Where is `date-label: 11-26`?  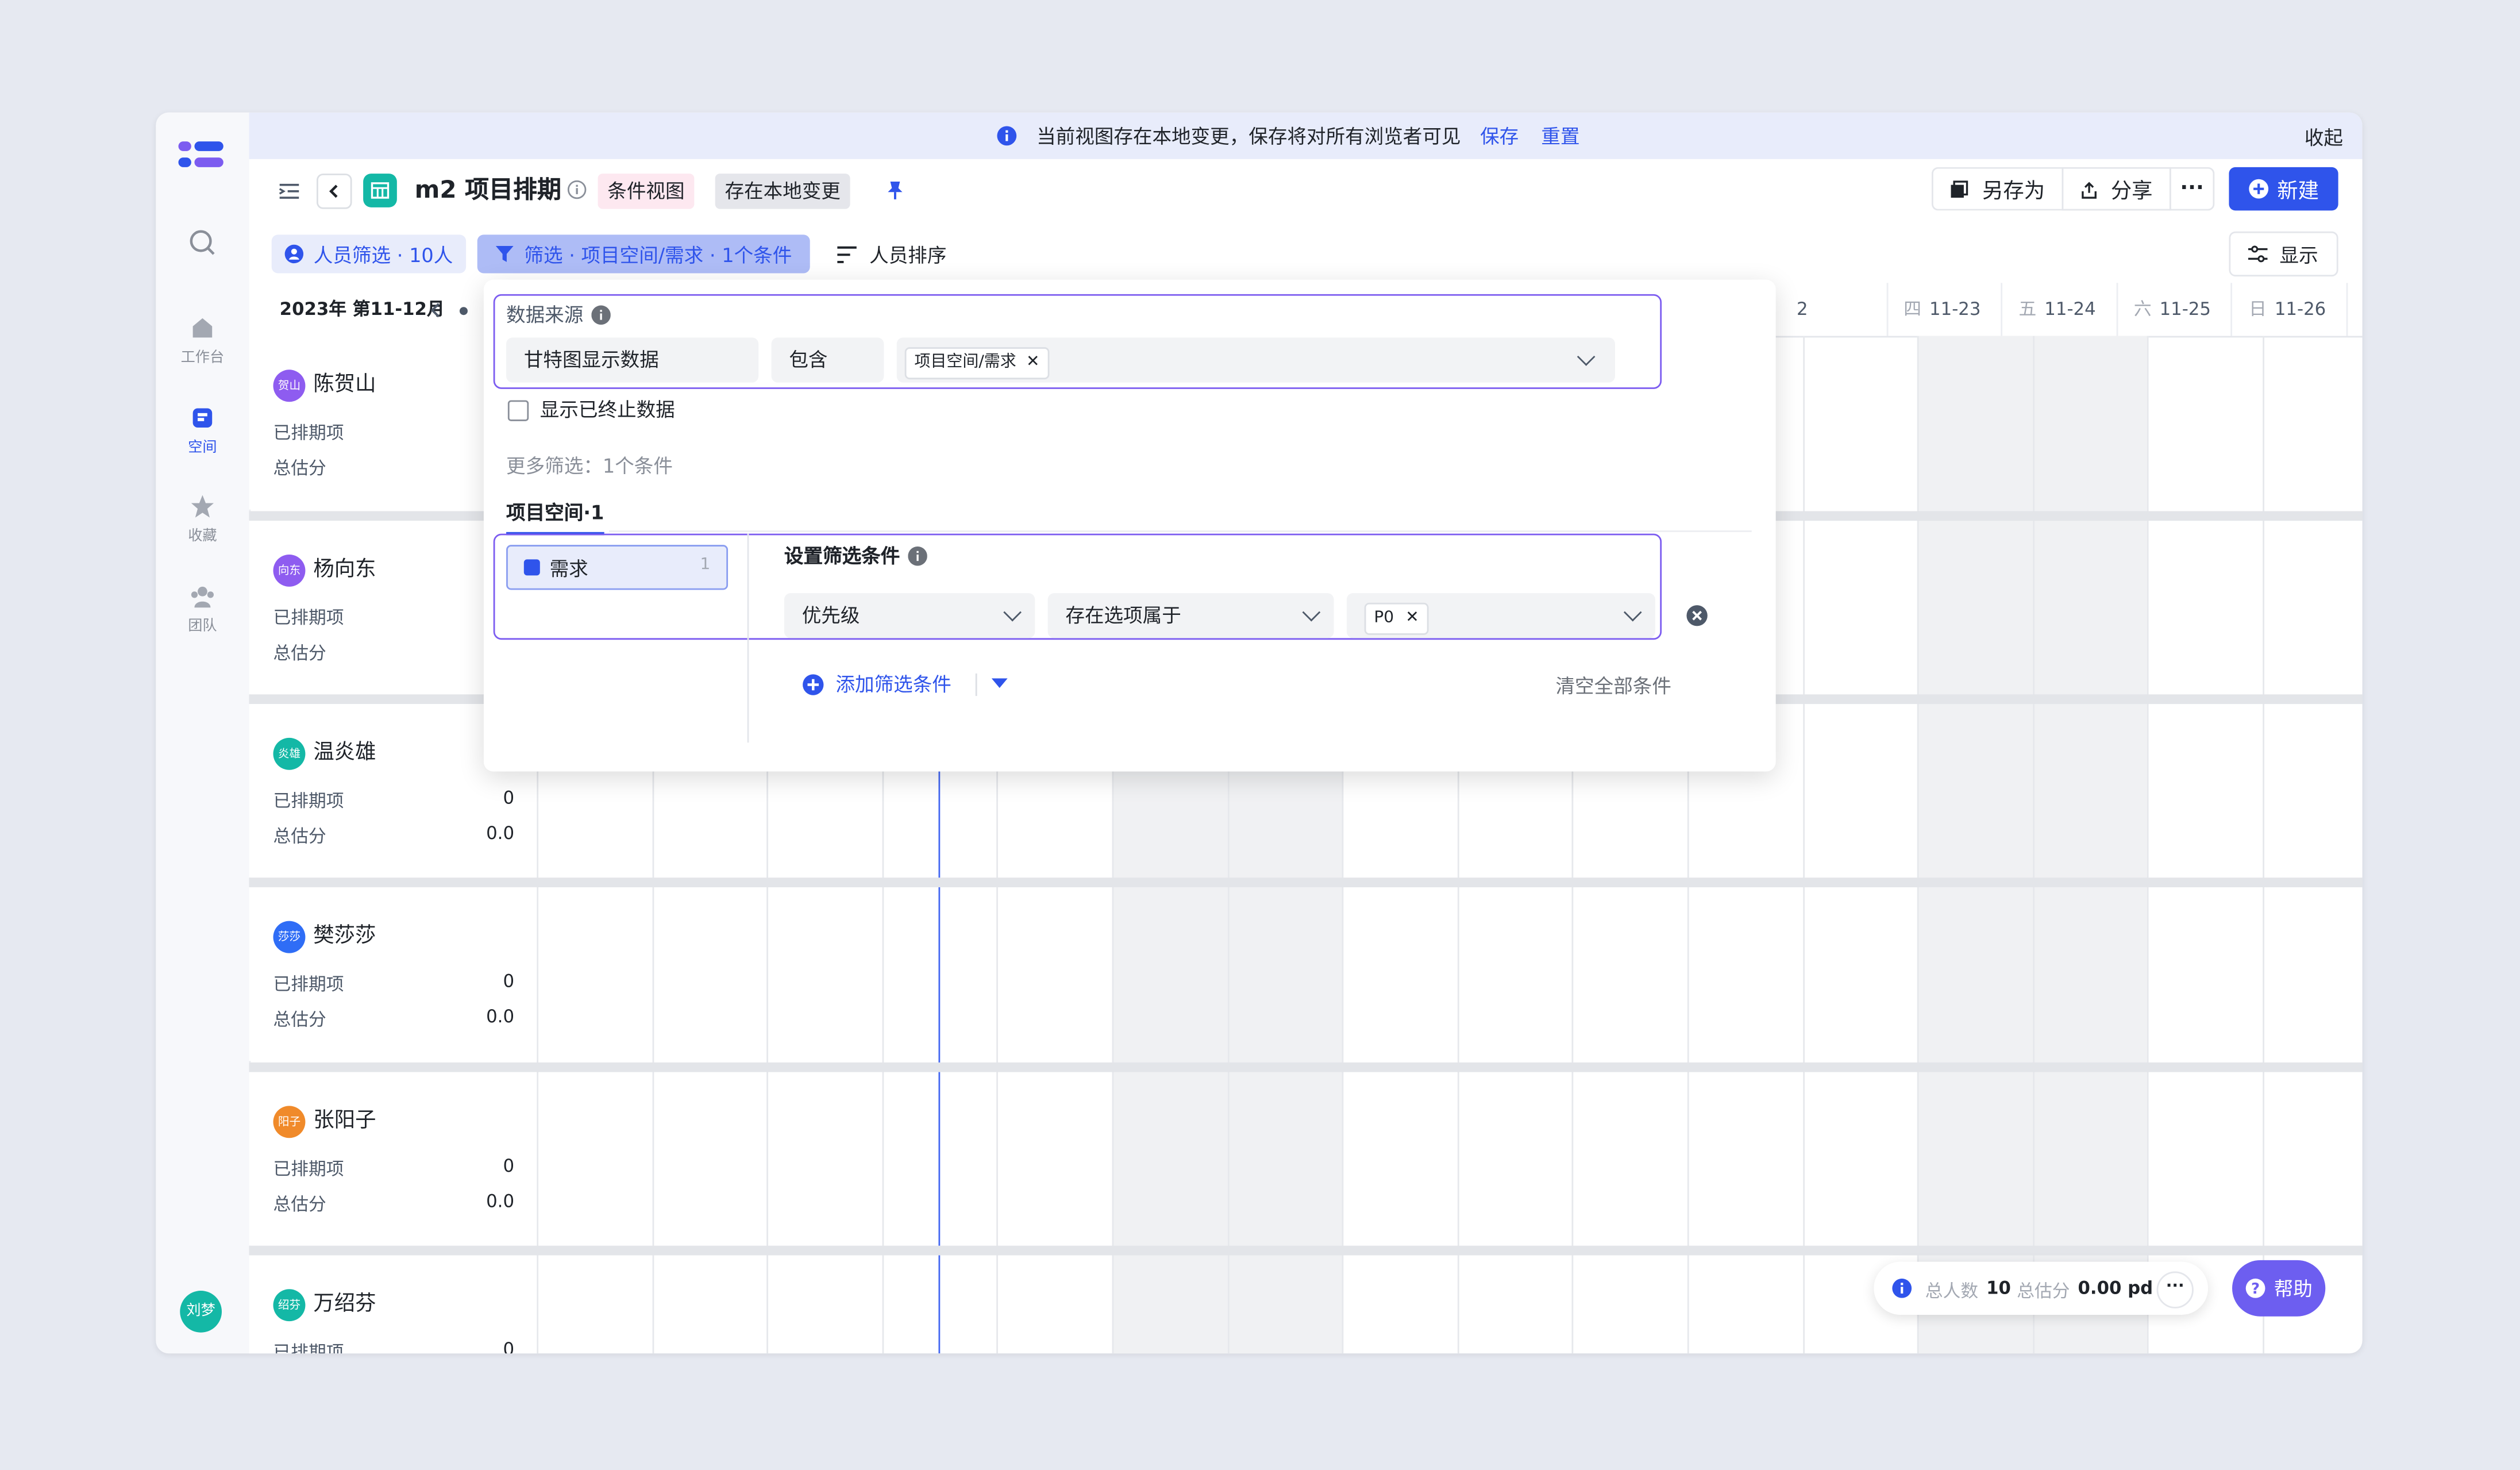
date-label: 11-26 is located at coordinates (2300, 309).